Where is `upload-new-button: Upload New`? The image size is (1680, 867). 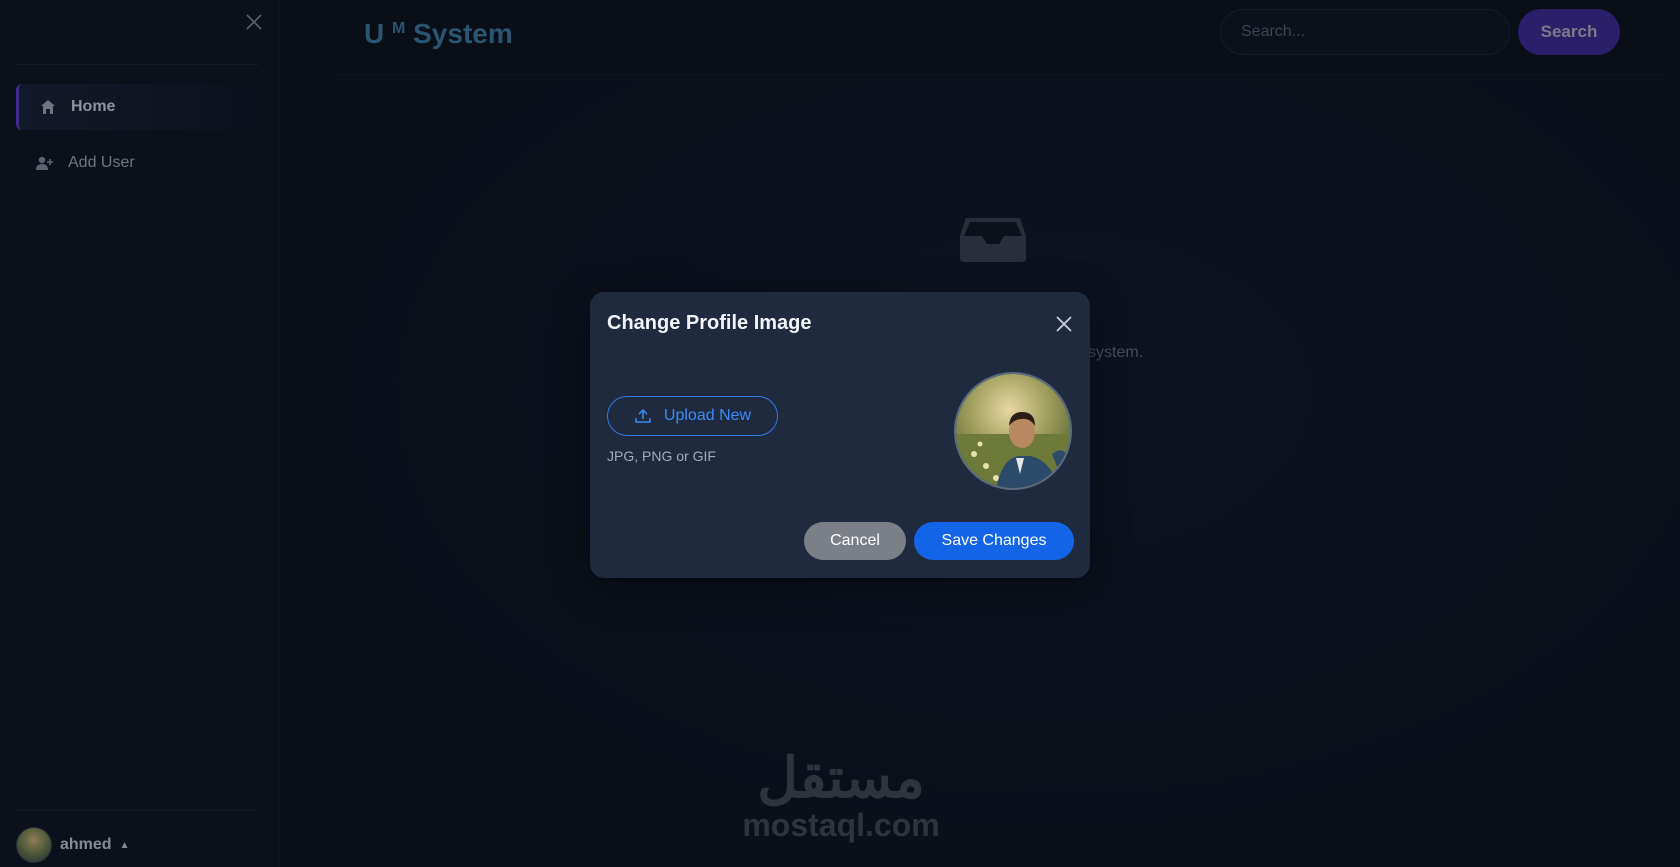 upload-new-button: Upload New is located at coordinates (692, 416).